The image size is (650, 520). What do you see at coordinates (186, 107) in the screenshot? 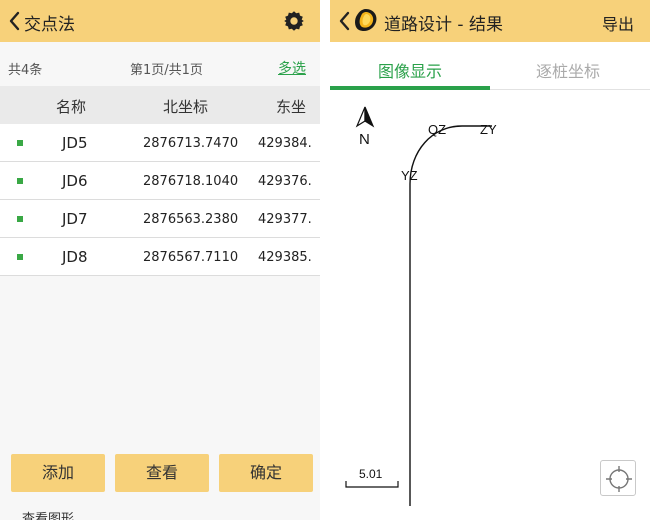
I see `column-header-north: 北坐标` at bounding box center [186, 107].